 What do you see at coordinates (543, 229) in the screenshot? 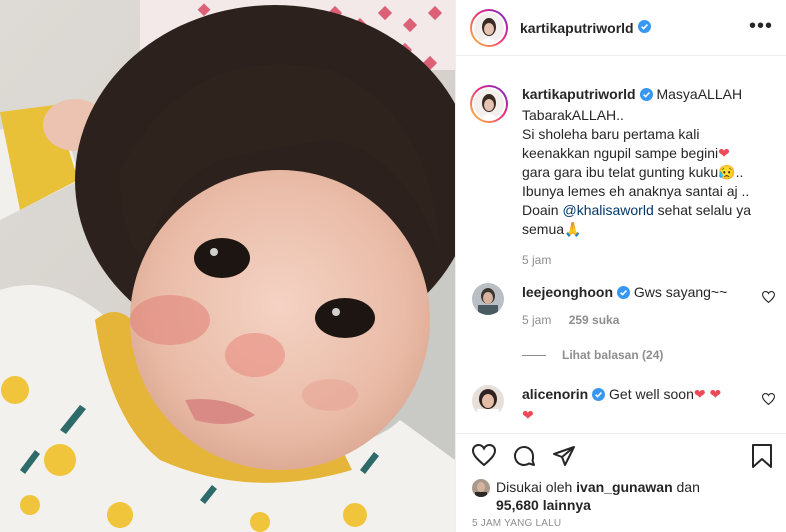
I see `caption-line: semua` at bounding box center [543, 229].